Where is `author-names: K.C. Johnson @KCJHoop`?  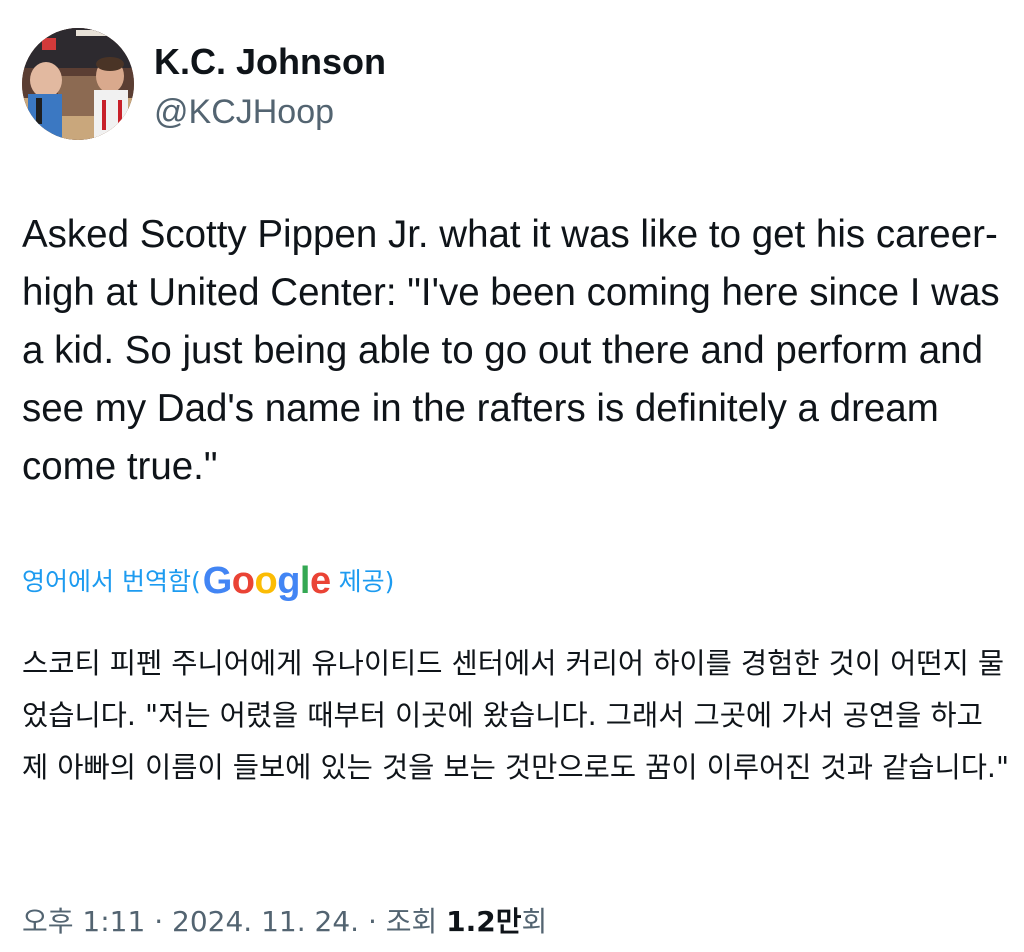
author-names: K.C. Johnson @KCJHoop is located at coordinates (270, 87).